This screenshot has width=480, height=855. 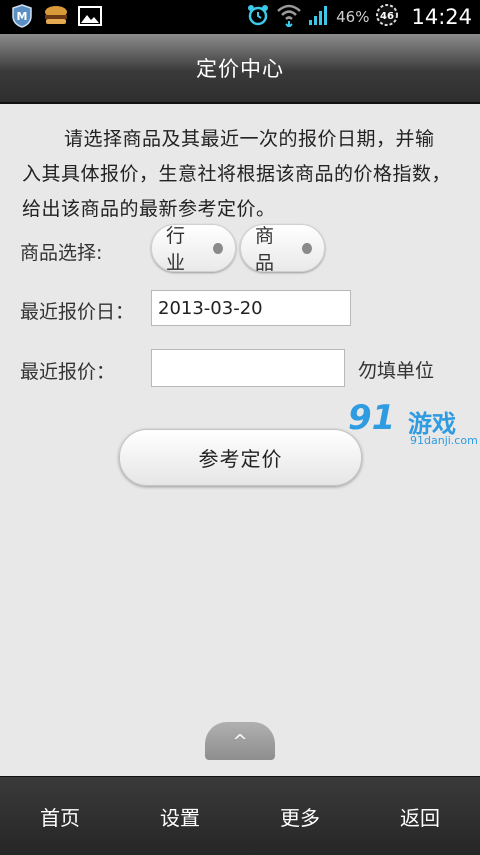 I want to click on alarm-clock-icon, so click(x=258, y=17).